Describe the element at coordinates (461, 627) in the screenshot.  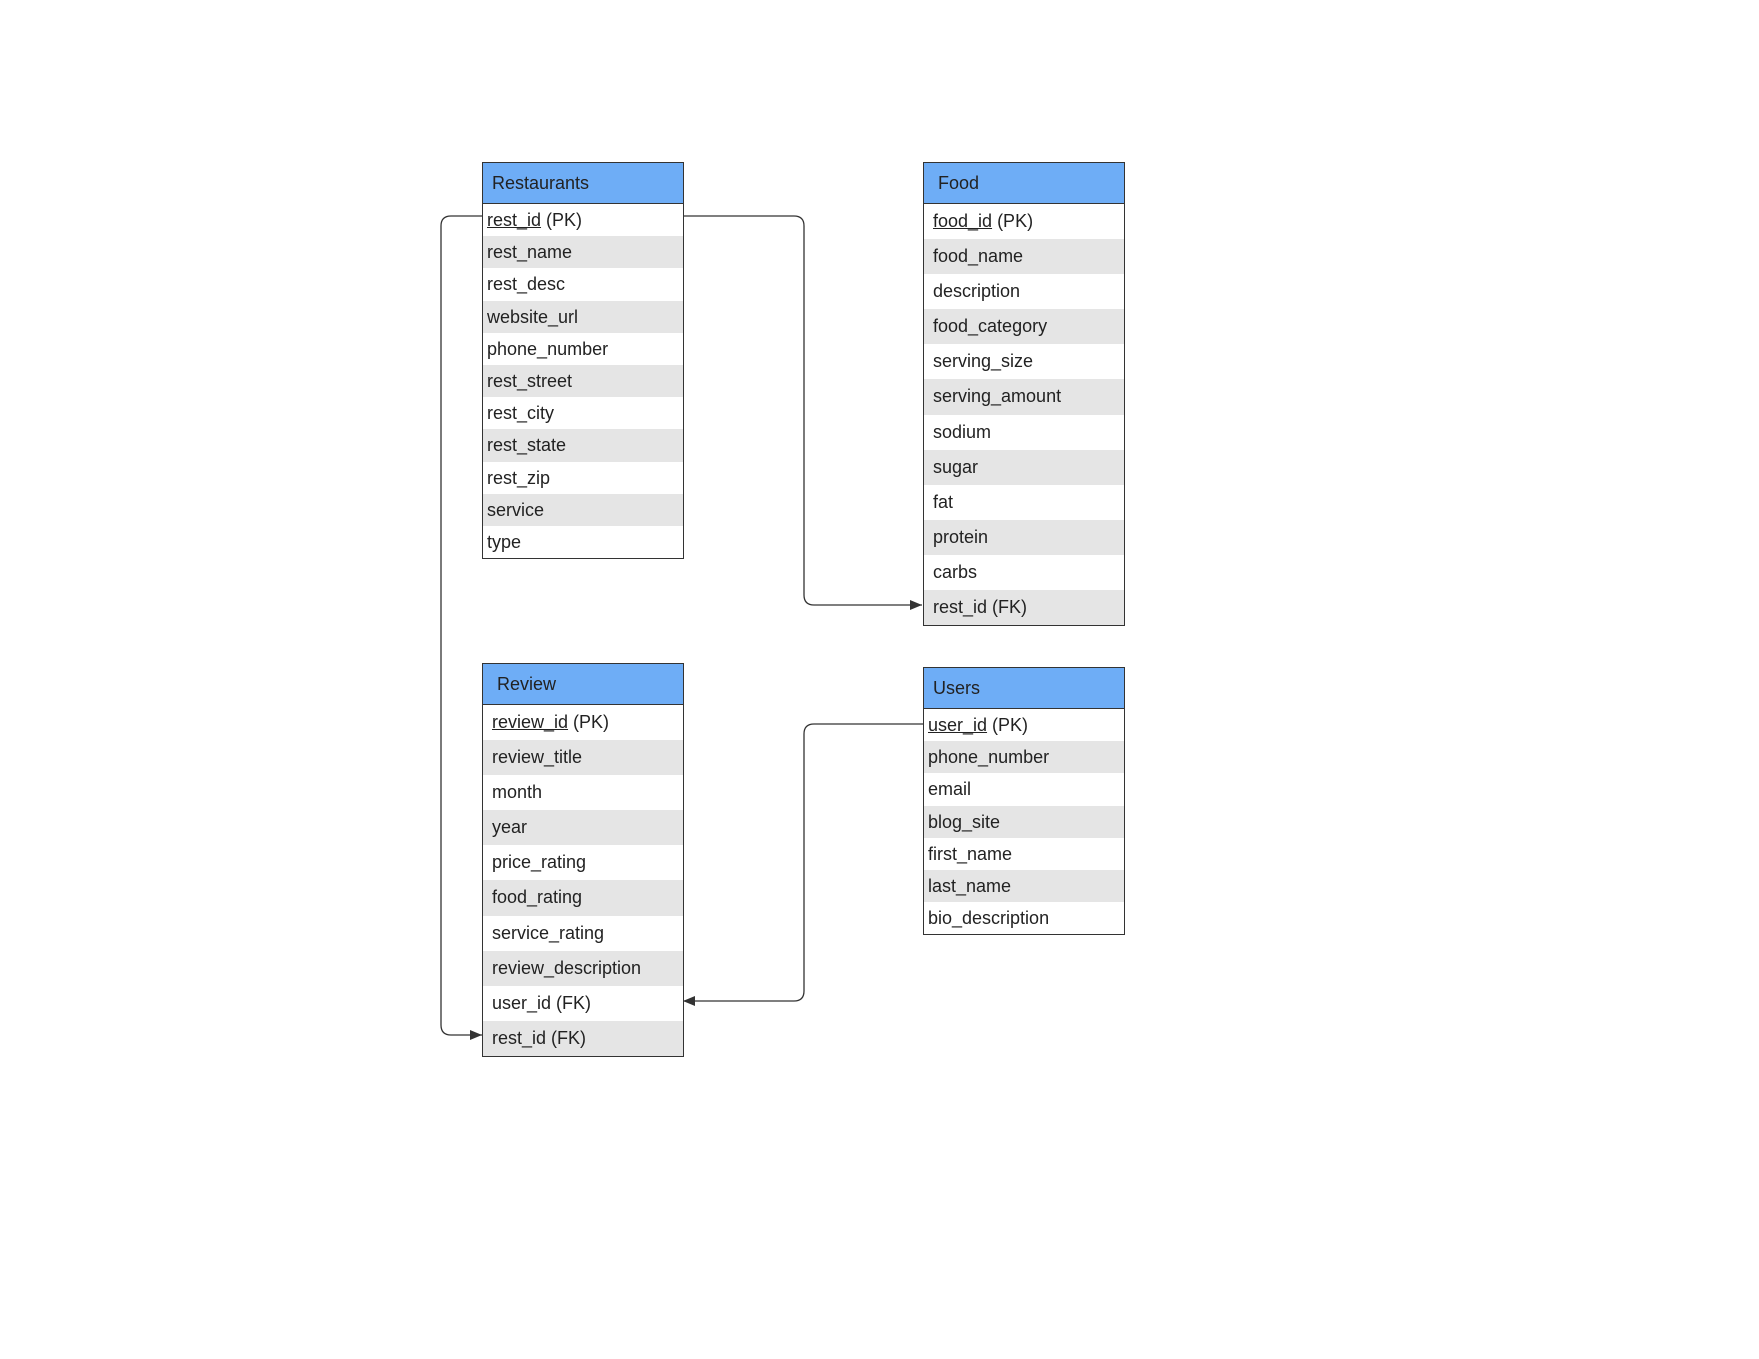
I see `connector-restaurants-review` at that location.